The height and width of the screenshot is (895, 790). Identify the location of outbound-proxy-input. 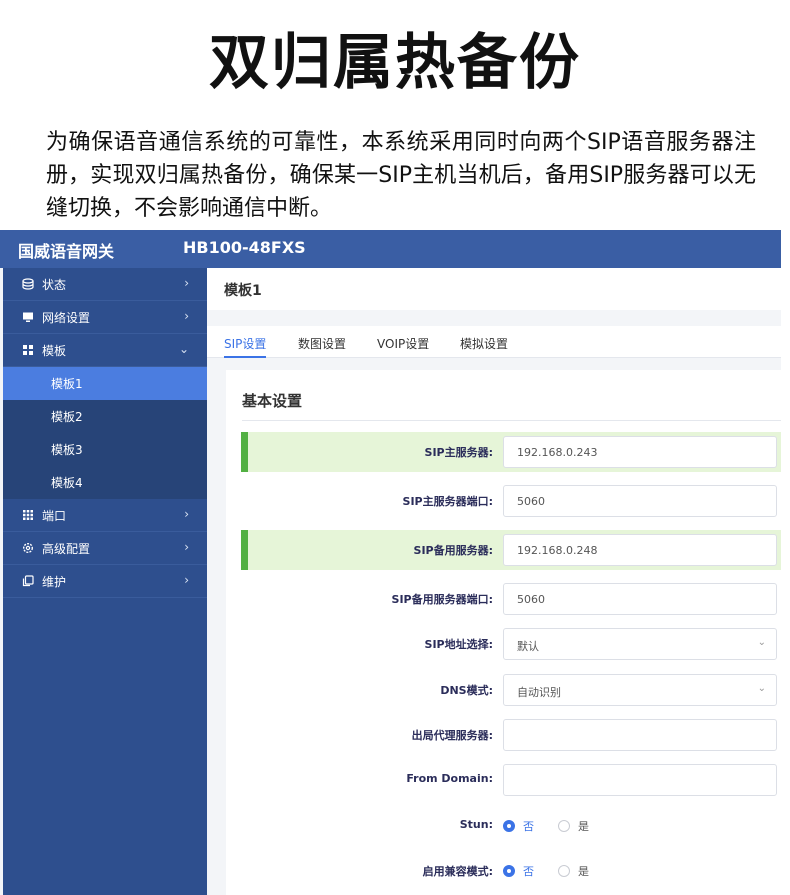
(640, 735).